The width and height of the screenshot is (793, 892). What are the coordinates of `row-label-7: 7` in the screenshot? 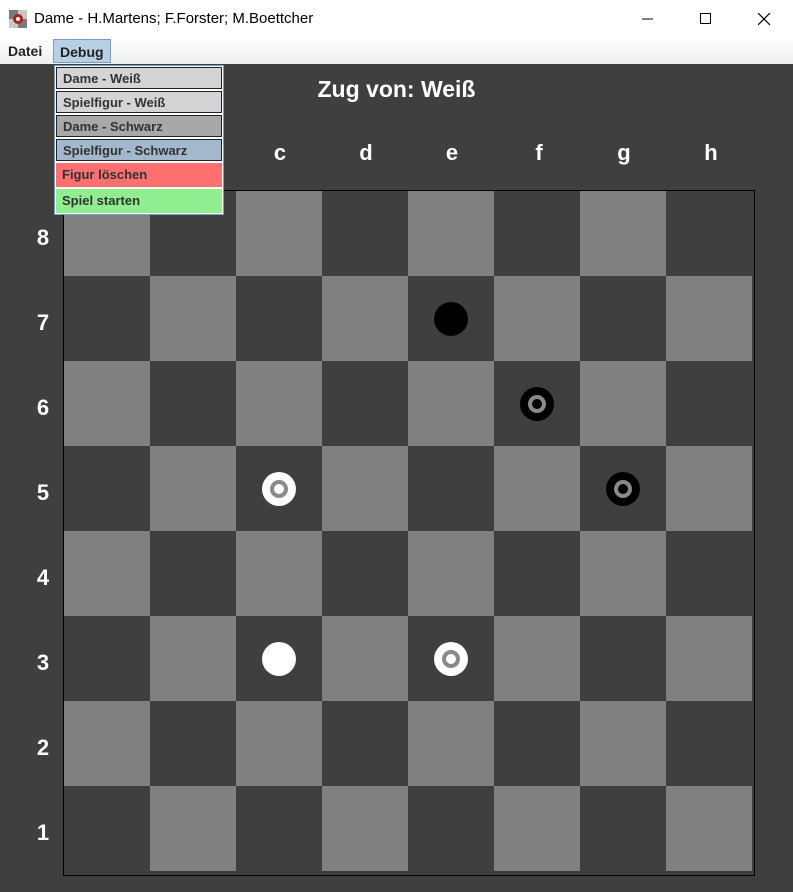 It's located at (43, 322).